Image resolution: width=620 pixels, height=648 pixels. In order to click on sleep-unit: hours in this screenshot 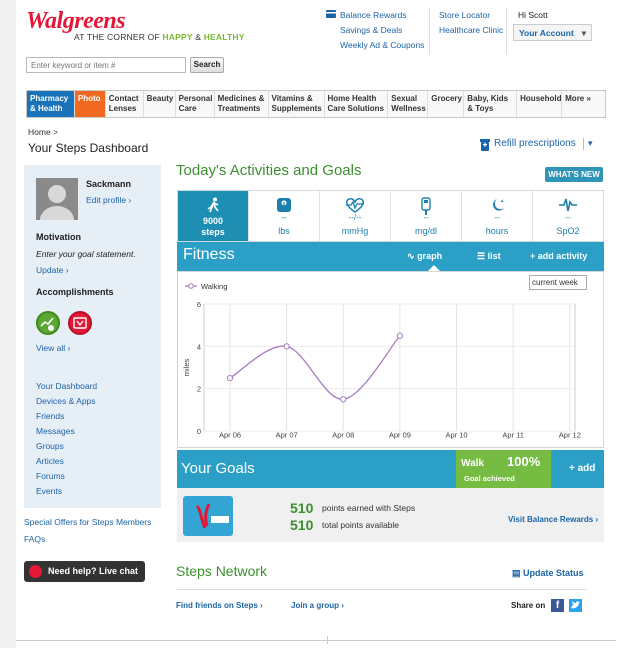, I will do `click(497, 231)`.